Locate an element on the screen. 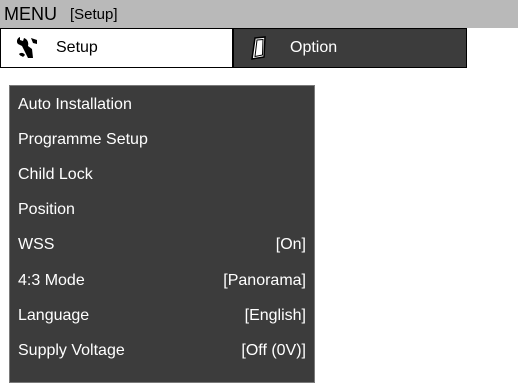 The width and height of the screenshot is (518, 389). menu-item-value: [Panorama] is located at coordinates (264, 280).